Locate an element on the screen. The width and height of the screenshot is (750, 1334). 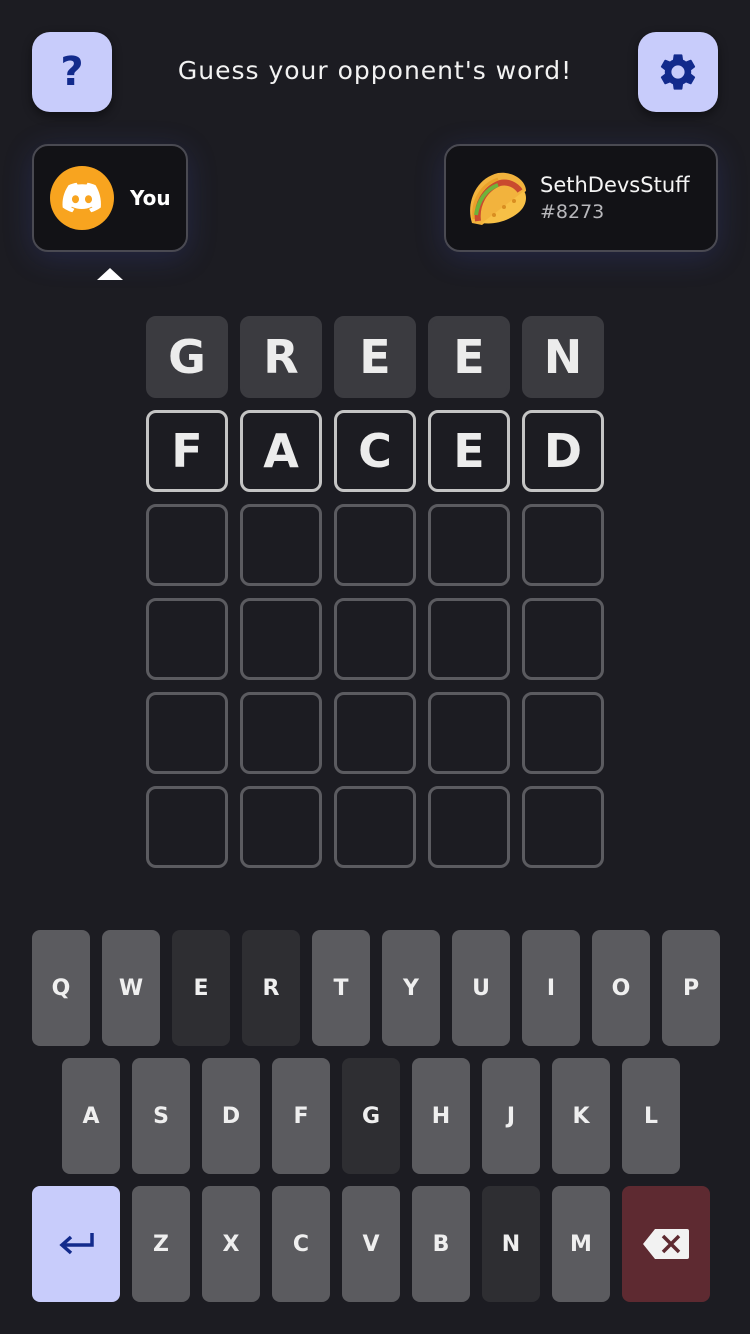
key-a: A is located at coordinates (91, 1116).